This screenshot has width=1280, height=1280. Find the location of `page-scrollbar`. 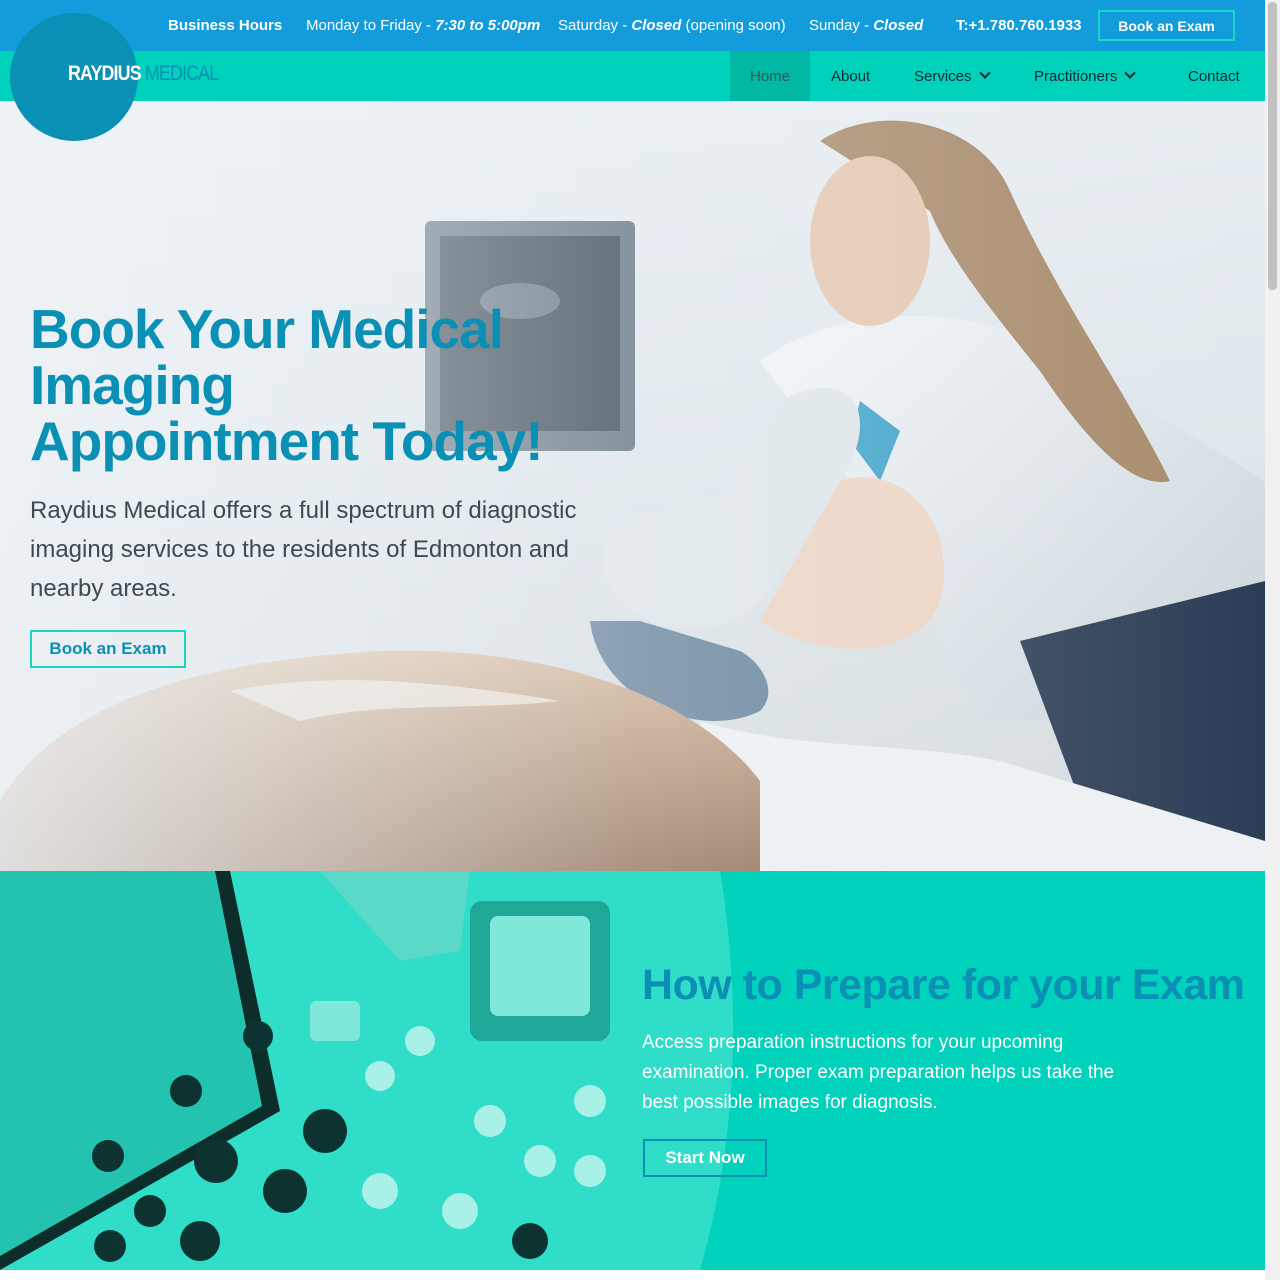

page-scrollbar is located at coordinates (1272, 640).